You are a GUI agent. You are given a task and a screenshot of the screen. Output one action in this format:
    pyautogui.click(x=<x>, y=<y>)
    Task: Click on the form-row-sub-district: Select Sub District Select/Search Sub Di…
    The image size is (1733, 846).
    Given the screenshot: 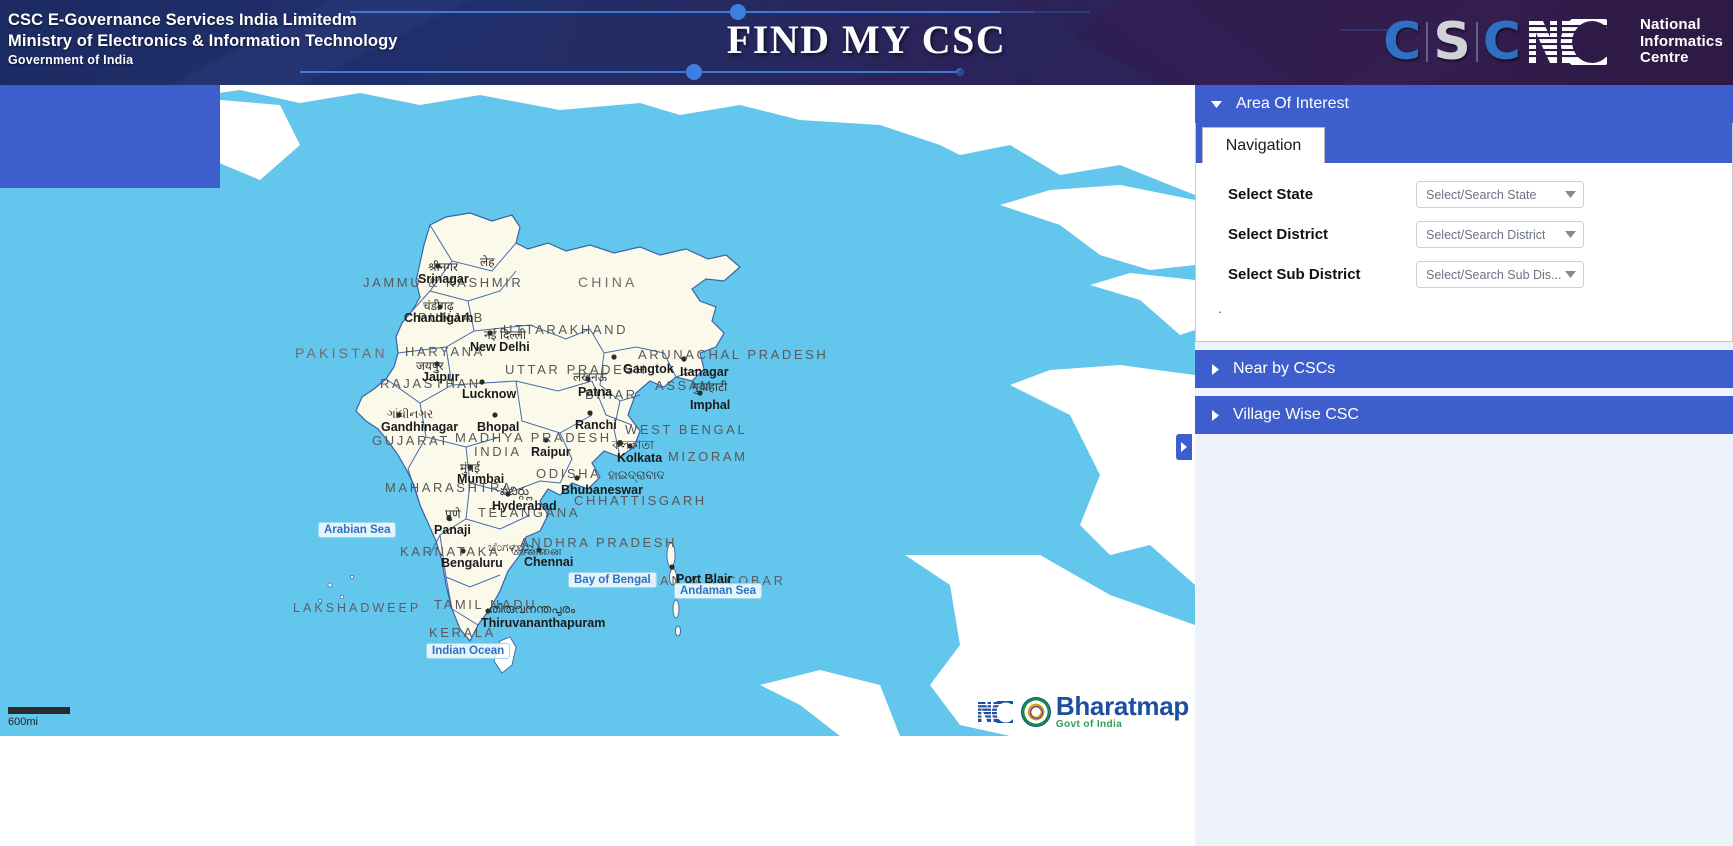 What is the action you would take?
    pyautogui.click(x=1464, y=274)
    